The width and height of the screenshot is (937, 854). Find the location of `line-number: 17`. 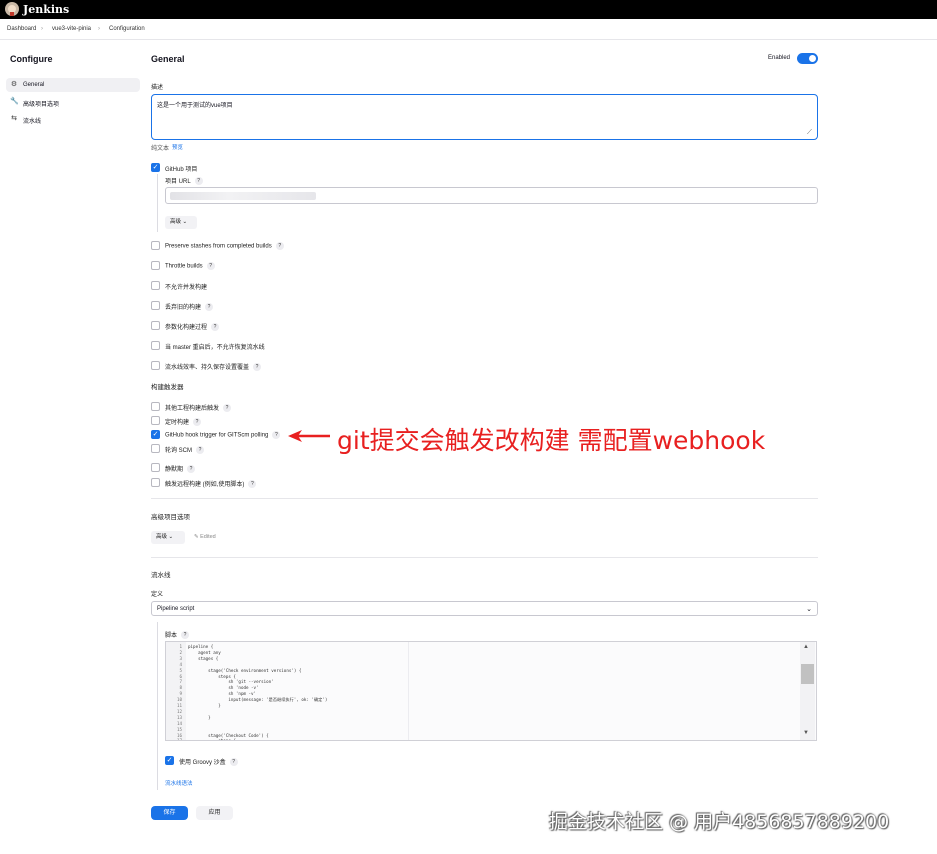

line-number: 17 is located at coordinates (179, 739).